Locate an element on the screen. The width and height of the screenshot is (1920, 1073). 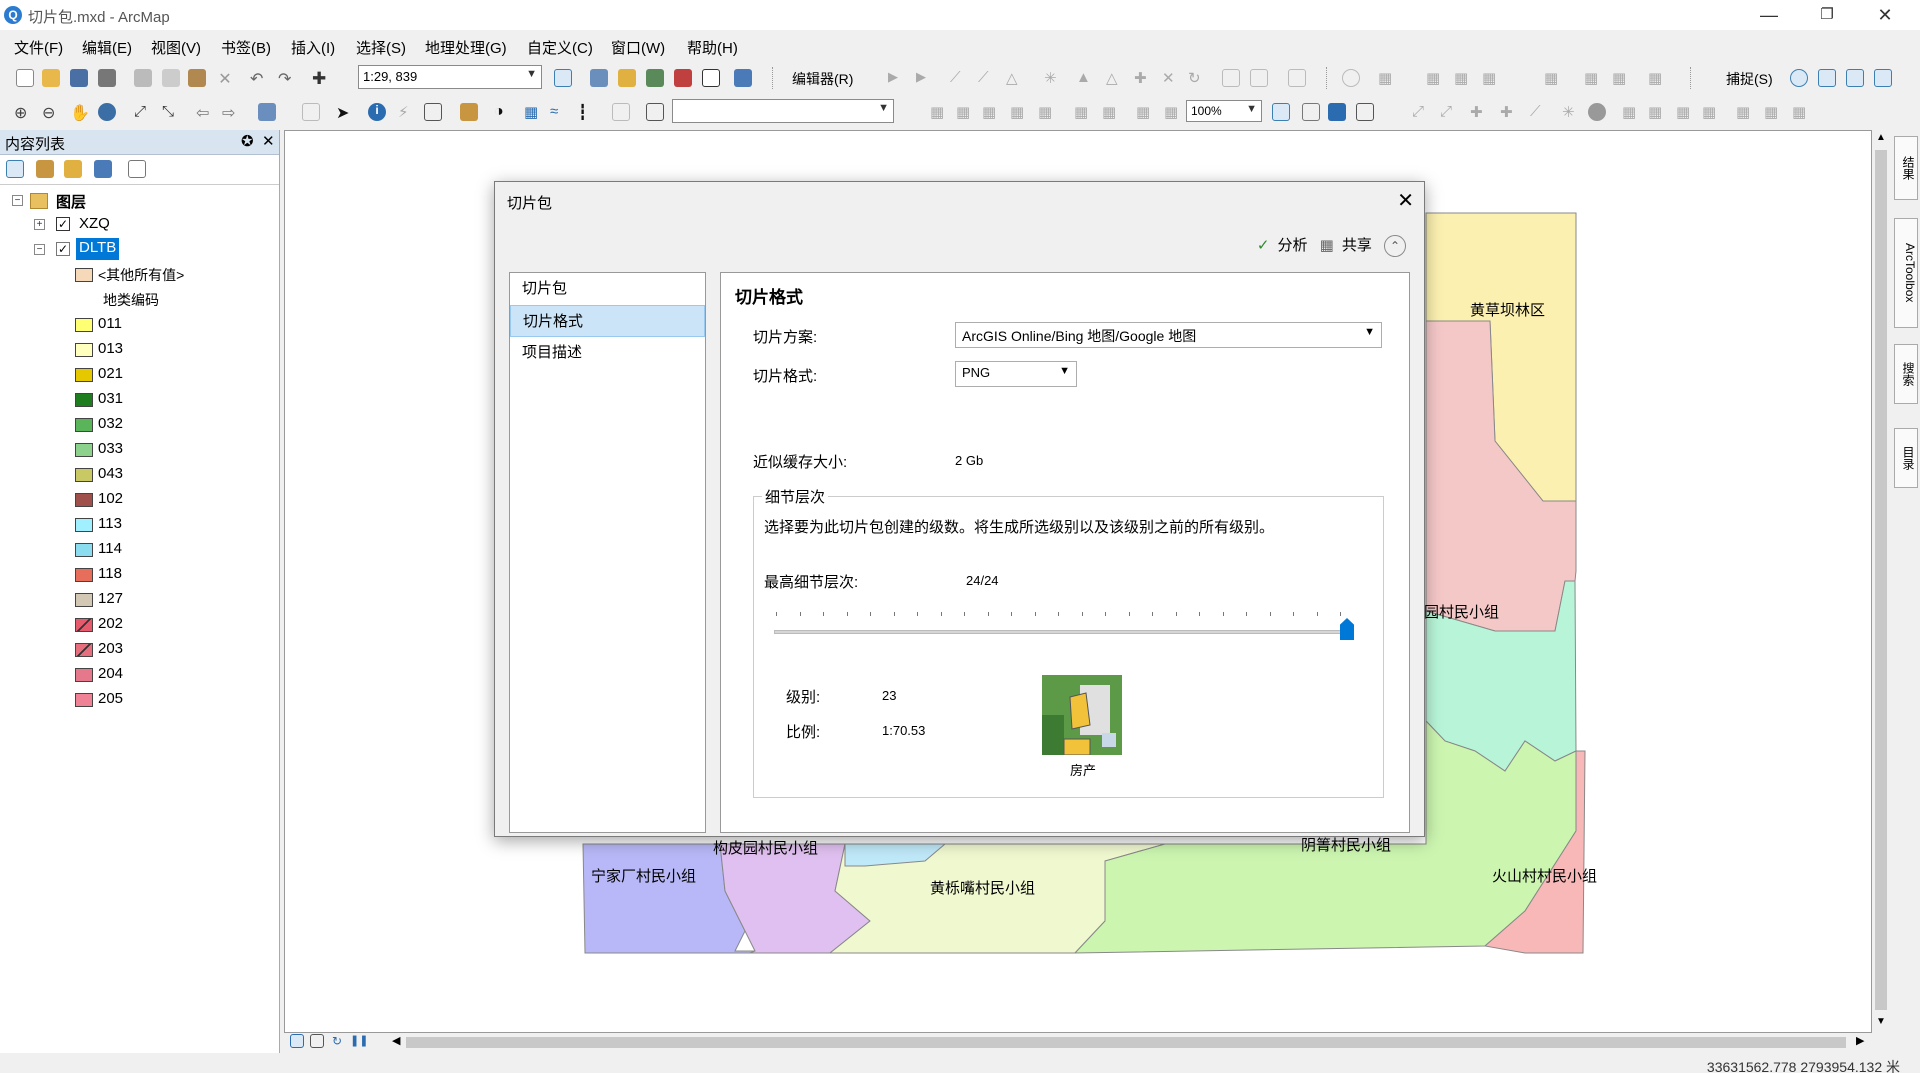
dock-tab-results: 结果 is located at coordinates (1906, 168).